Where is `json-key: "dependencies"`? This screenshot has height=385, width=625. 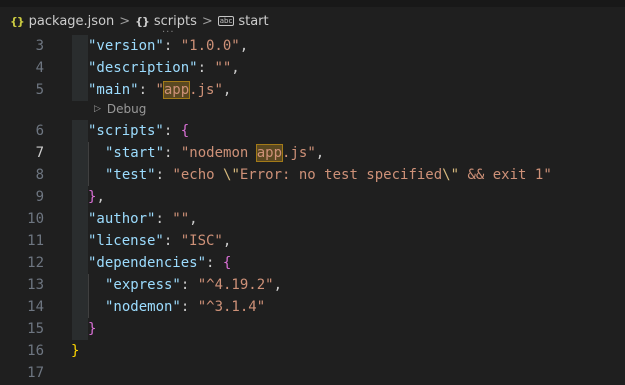
json-key: "dependencies" is located at coordinates (147, 263).